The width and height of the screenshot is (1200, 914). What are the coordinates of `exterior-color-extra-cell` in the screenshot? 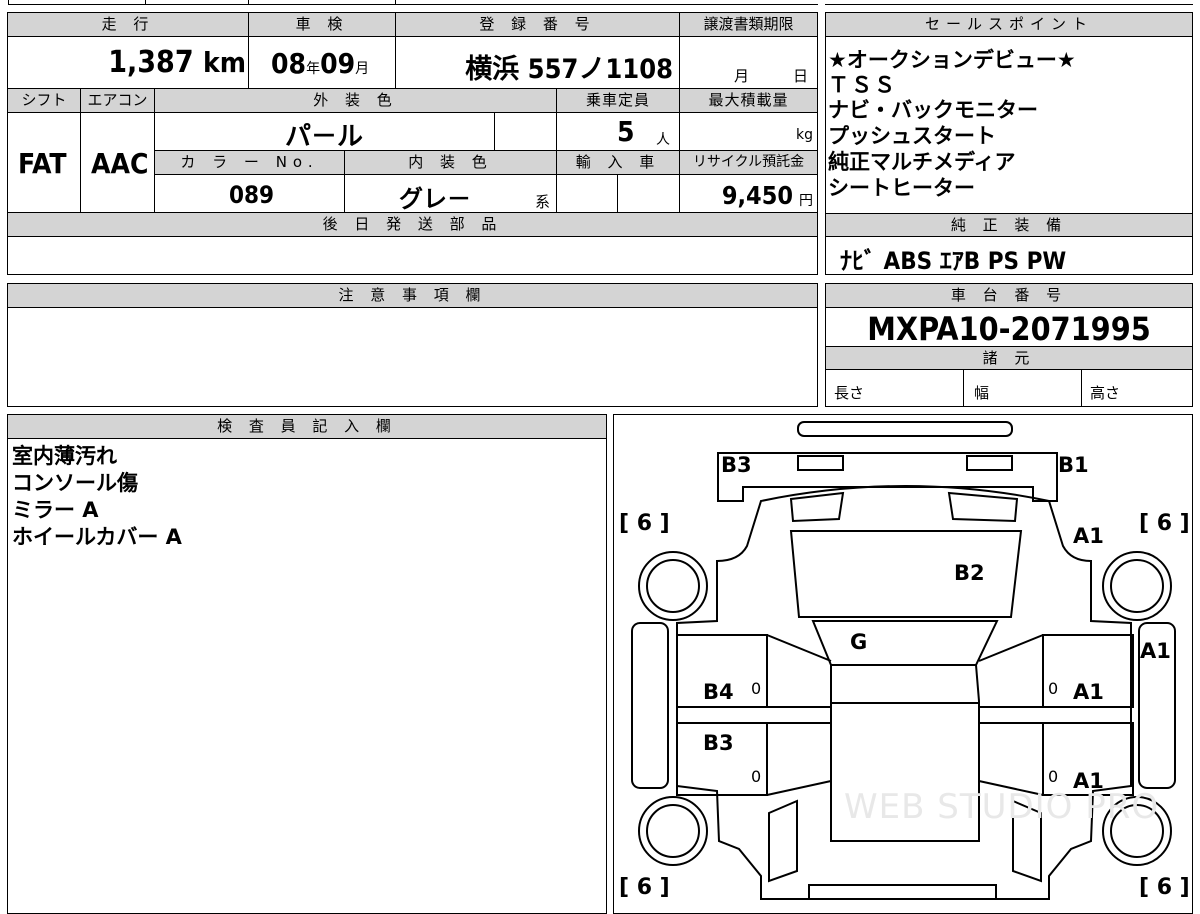 It's located at (526, 132).